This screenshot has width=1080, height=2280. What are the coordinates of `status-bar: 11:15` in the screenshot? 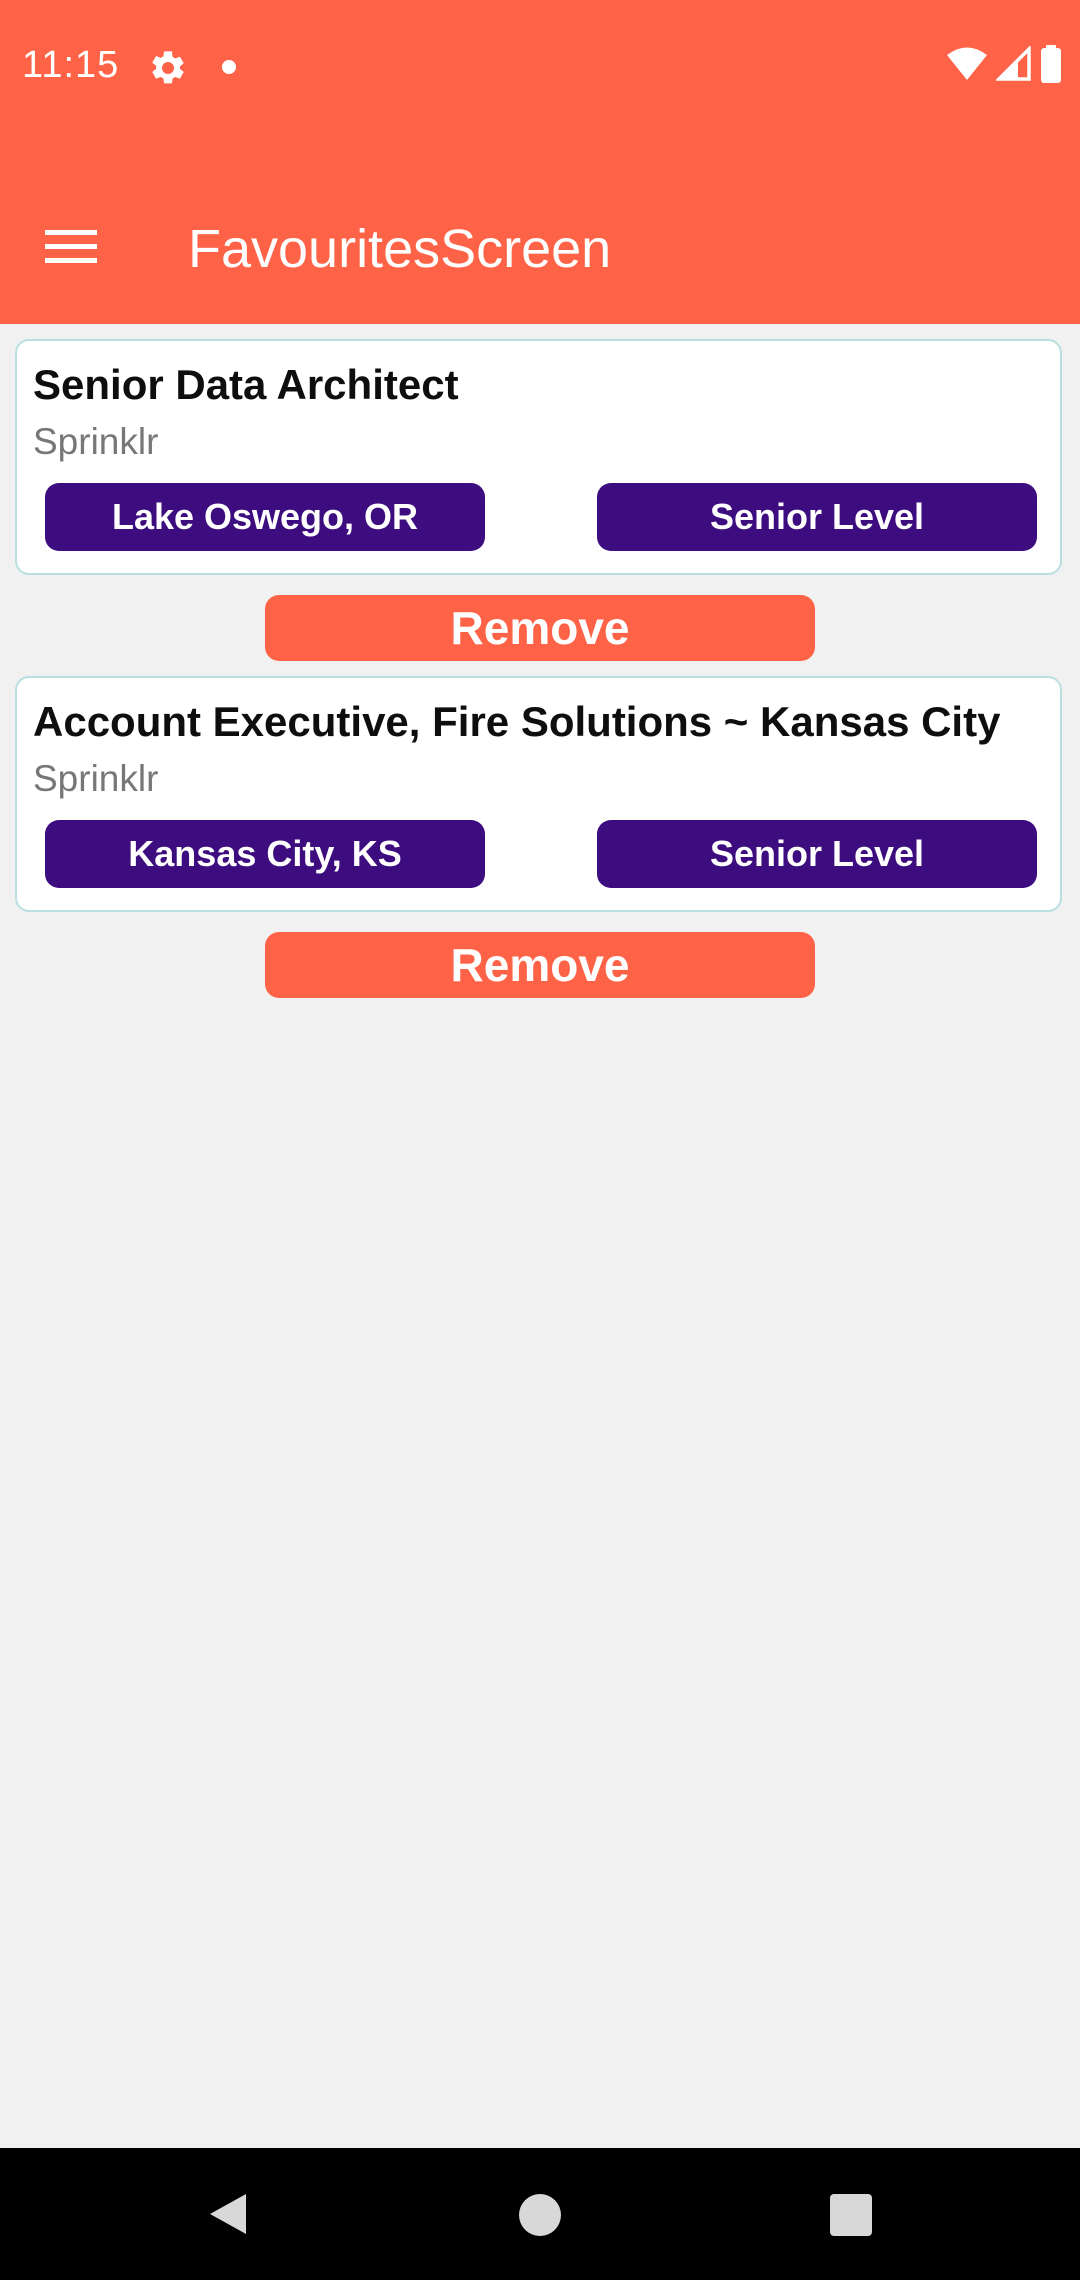 It's located at (540, 67).